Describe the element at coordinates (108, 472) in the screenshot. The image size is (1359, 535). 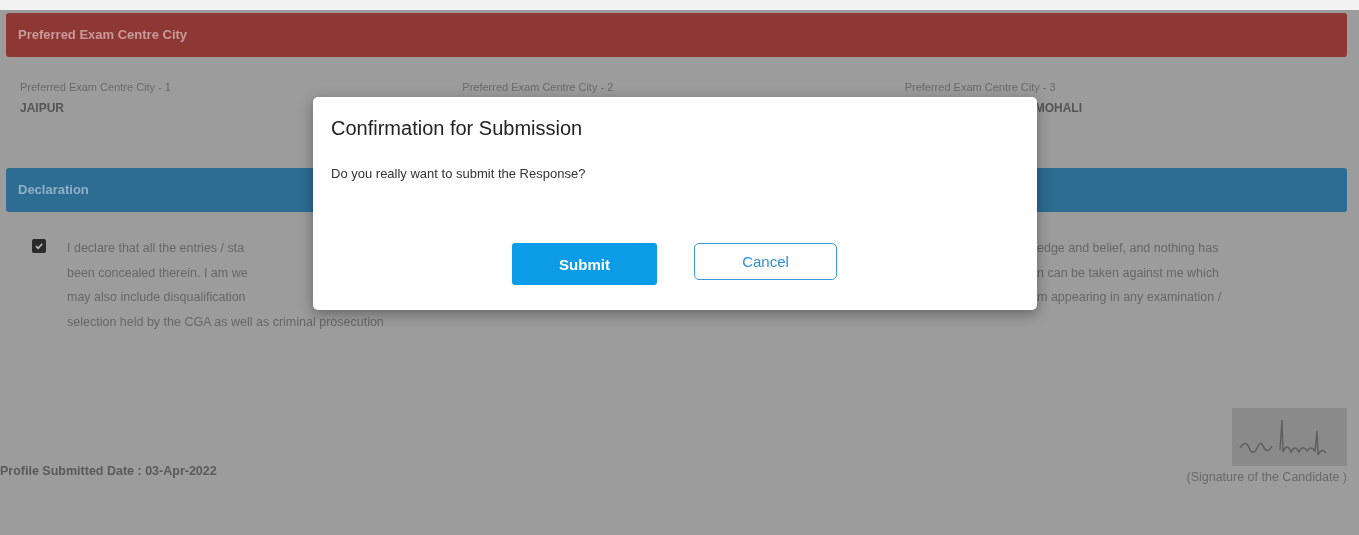
I see `submitted-date: Profile Submitted Date : 03-Apr-2022` at that location.